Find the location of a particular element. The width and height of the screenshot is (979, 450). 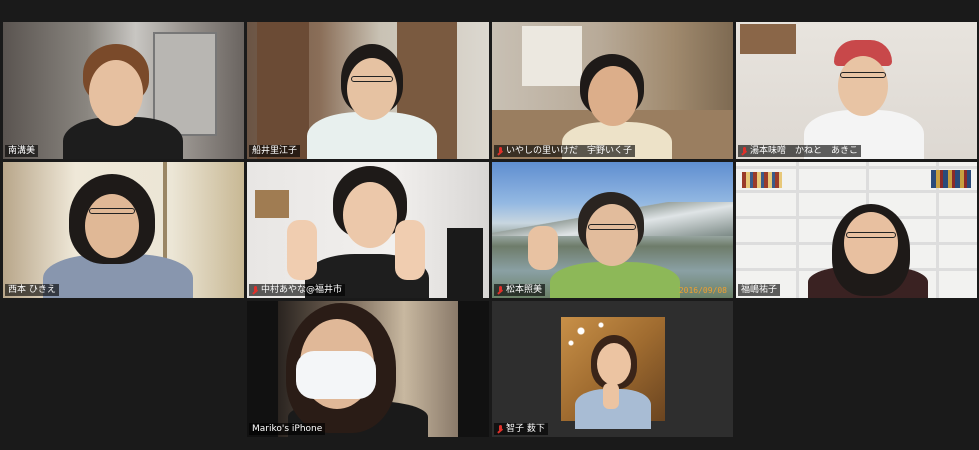

participant-name-label: Mariko's iPhone is located at coordinates (287, 429).